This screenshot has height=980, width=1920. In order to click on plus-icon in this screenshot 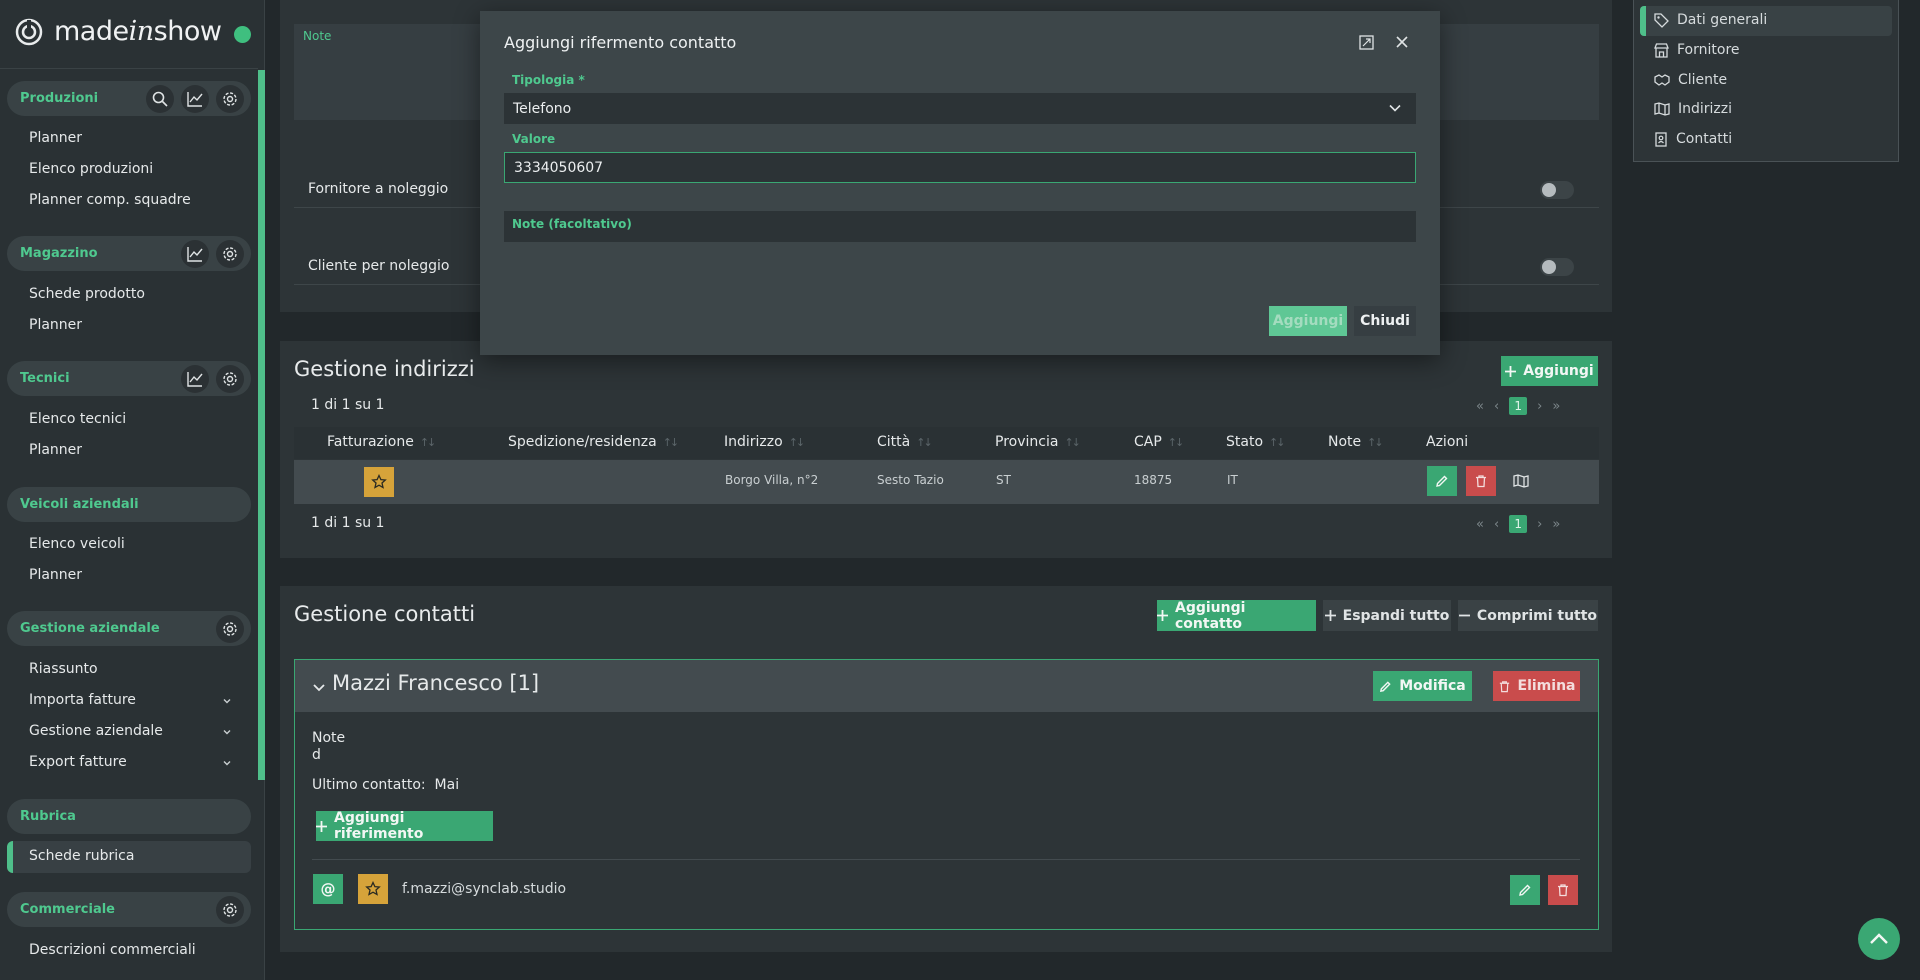, I will do `click(321, 826)`.